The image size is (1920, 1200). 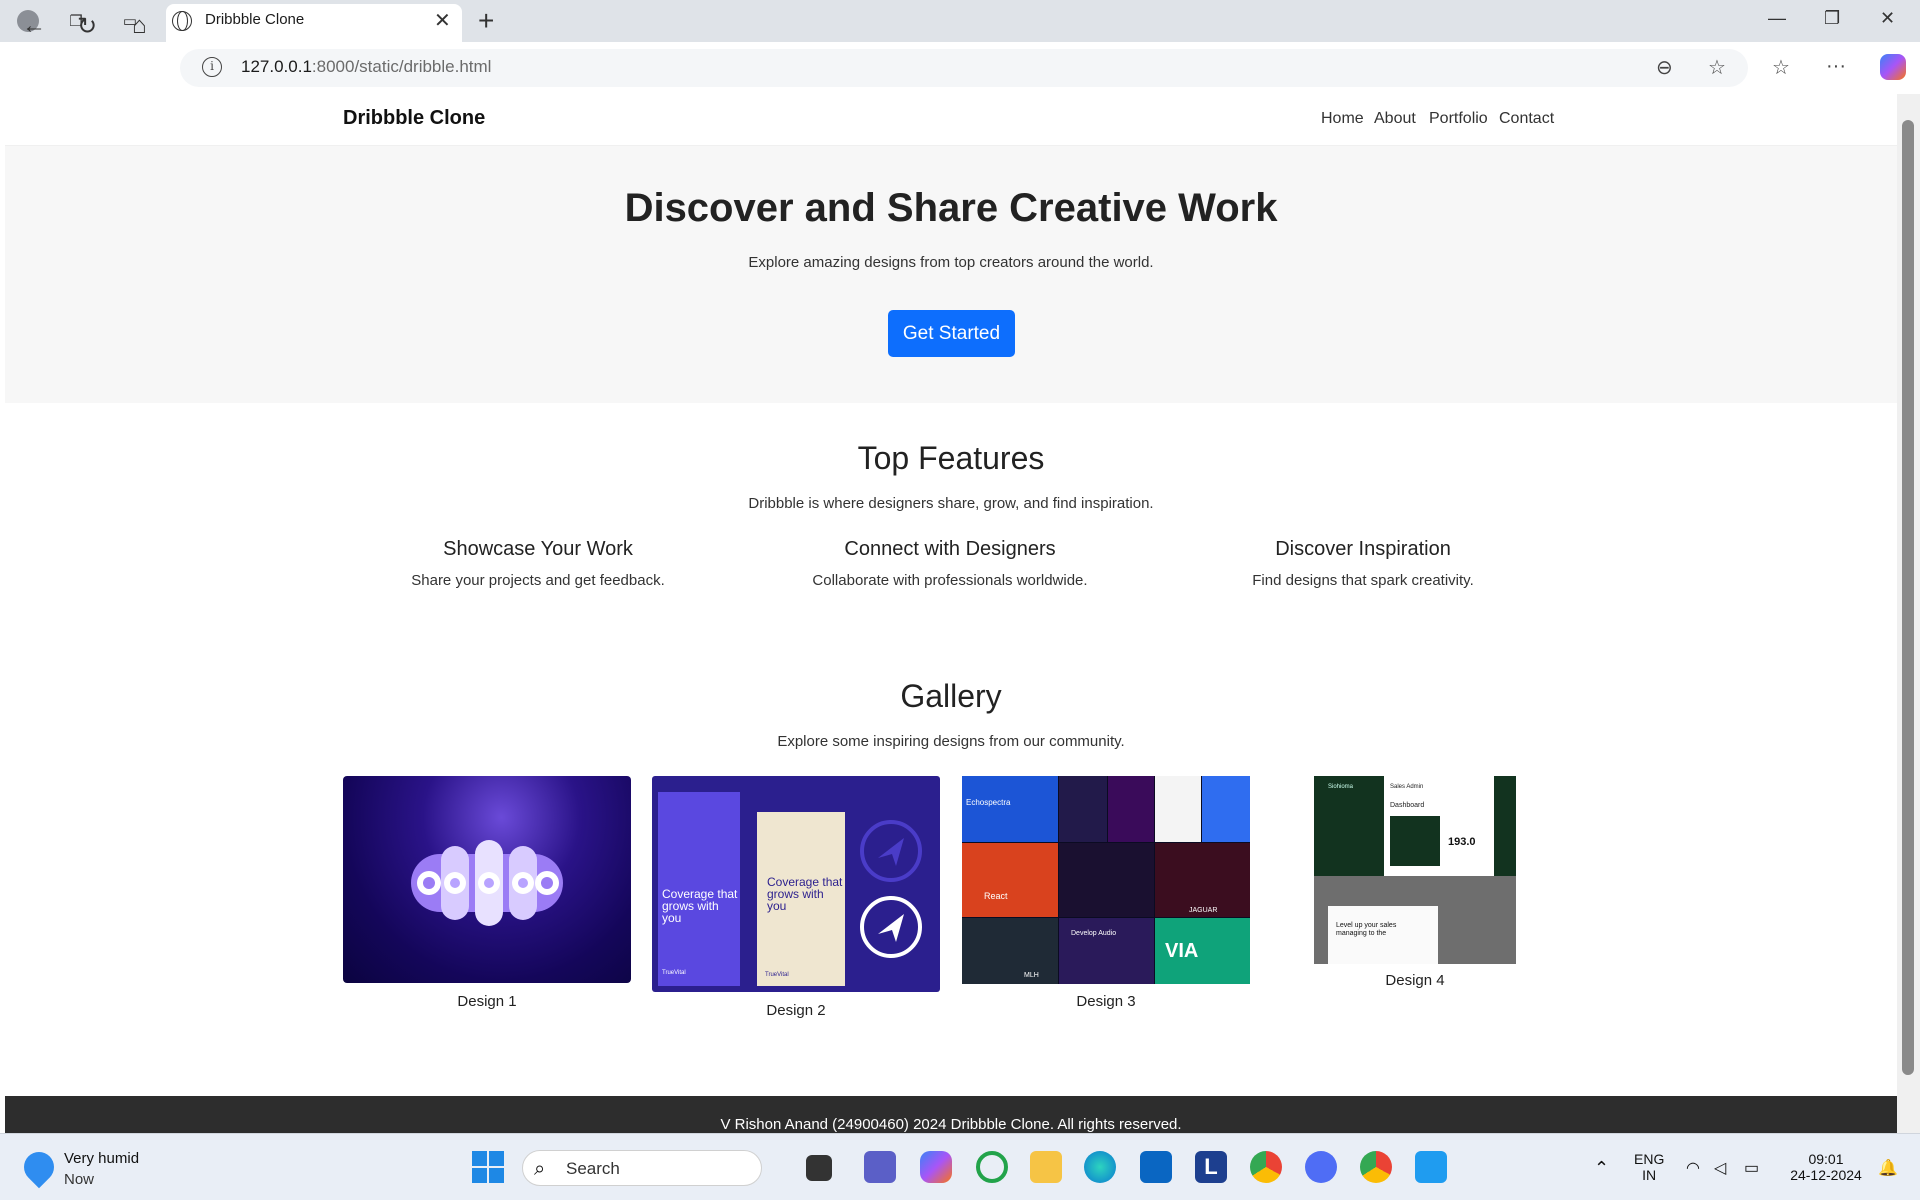 What do you see at coordinates (276, 66) in the screenshot?
I see `url-host: 127.0.0.1` at bounding box center [276, 66].